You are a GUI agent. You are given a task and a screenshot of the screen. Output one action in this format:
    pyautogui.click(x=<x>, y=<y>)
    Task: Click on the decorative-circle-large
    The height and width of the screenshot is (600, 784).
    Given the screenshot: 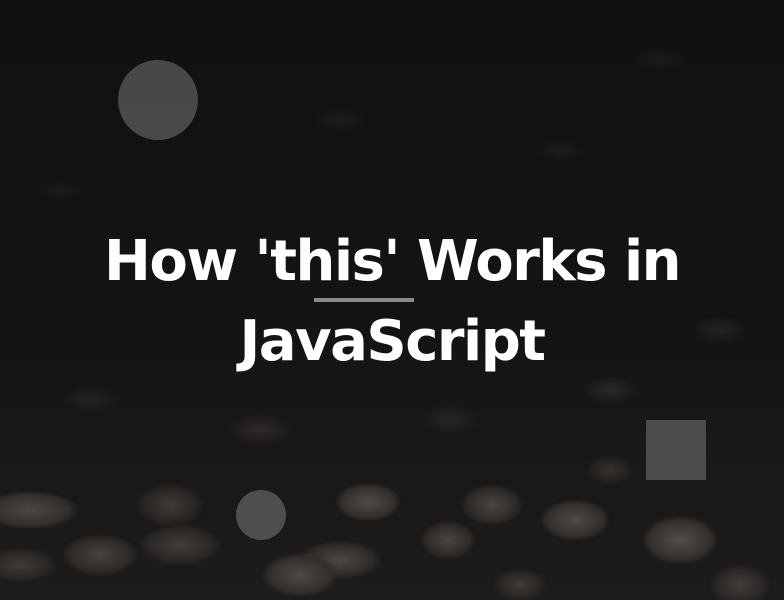 What is the action you would take?
    pyautogui.click(x=158, y=100)
    